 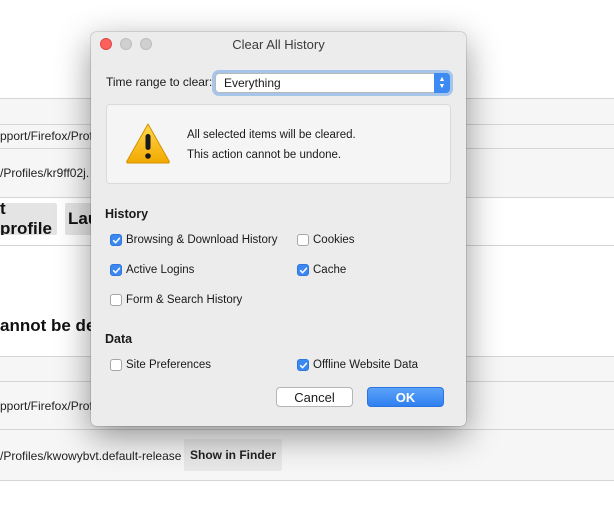 I want to click on active-logins-checkbox: Active Logins, so click(x=152, y=270).